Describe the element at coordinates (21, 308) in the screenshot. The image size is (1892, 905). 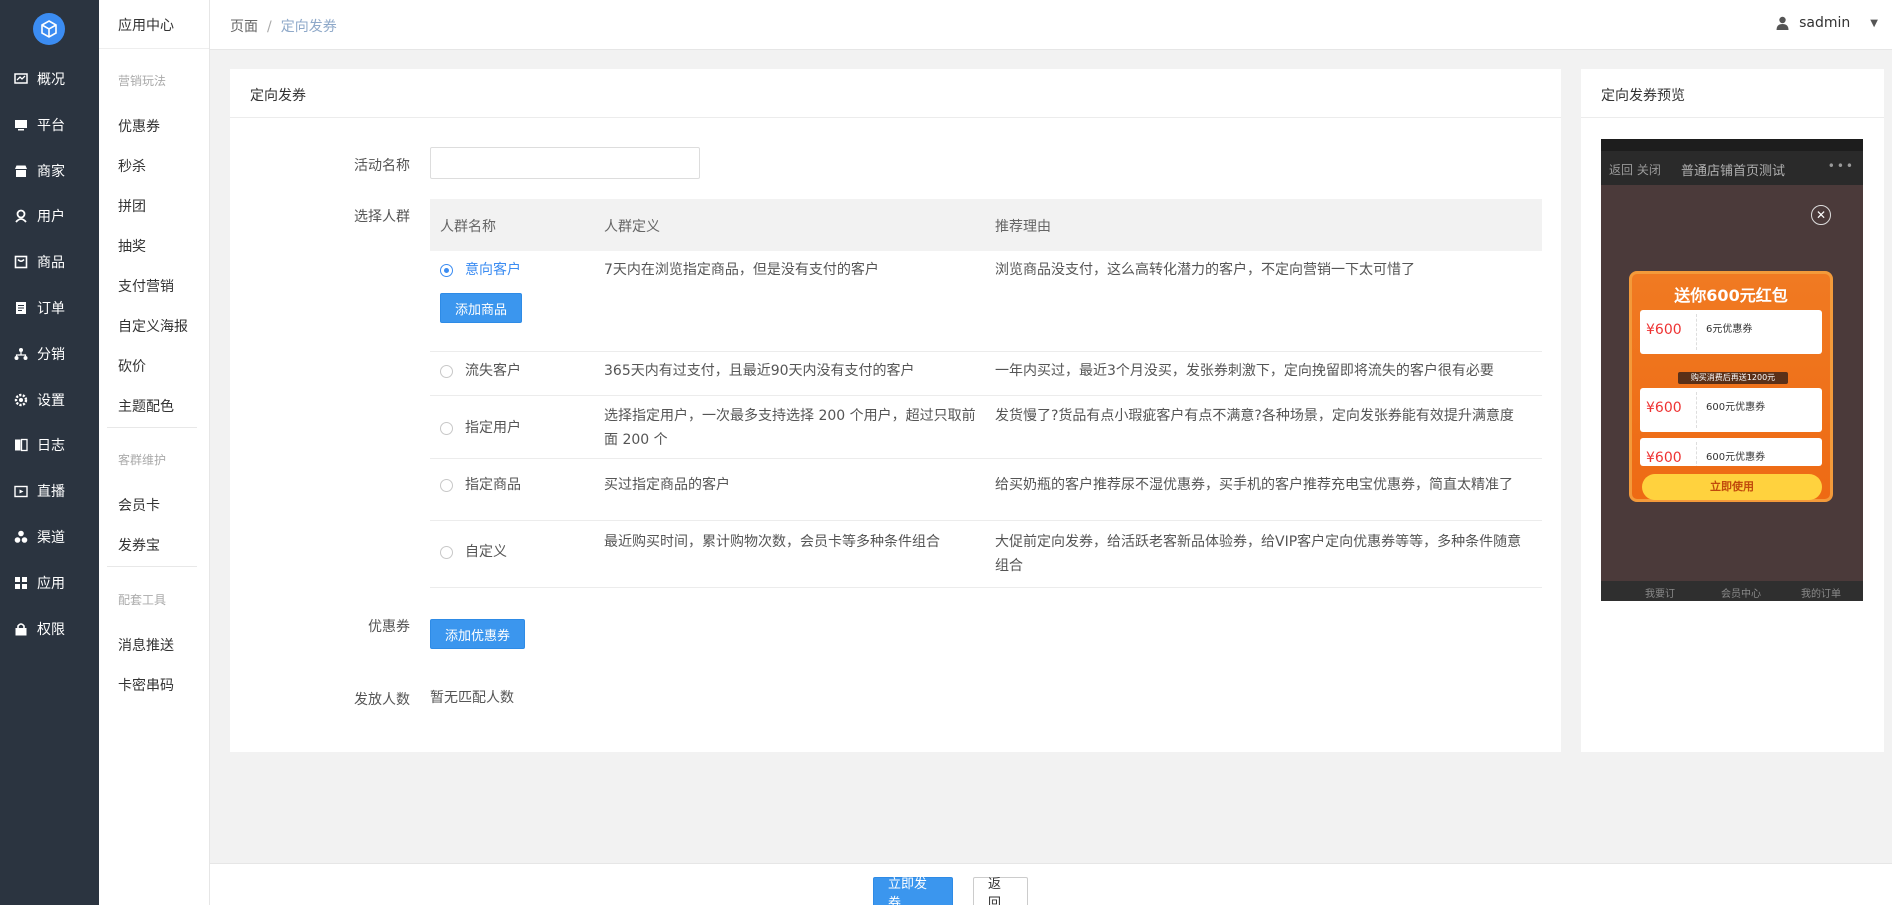
I see `order-icon` at that location.